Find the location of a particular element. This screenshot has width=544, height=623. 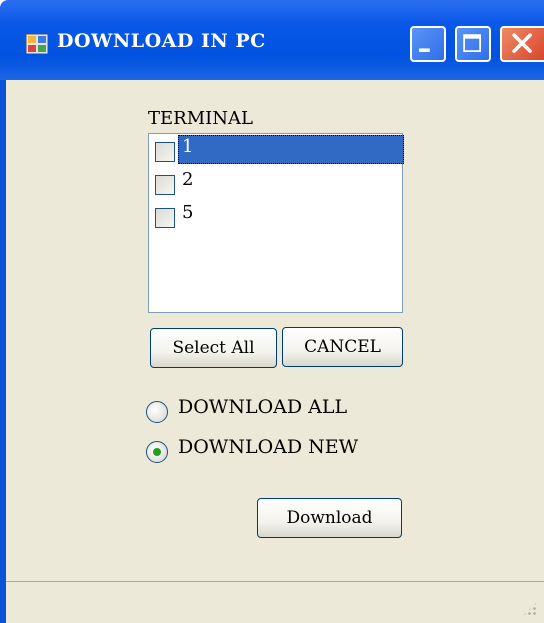

terminal-item-5-label: 5 is located at coordinates (291, 215).